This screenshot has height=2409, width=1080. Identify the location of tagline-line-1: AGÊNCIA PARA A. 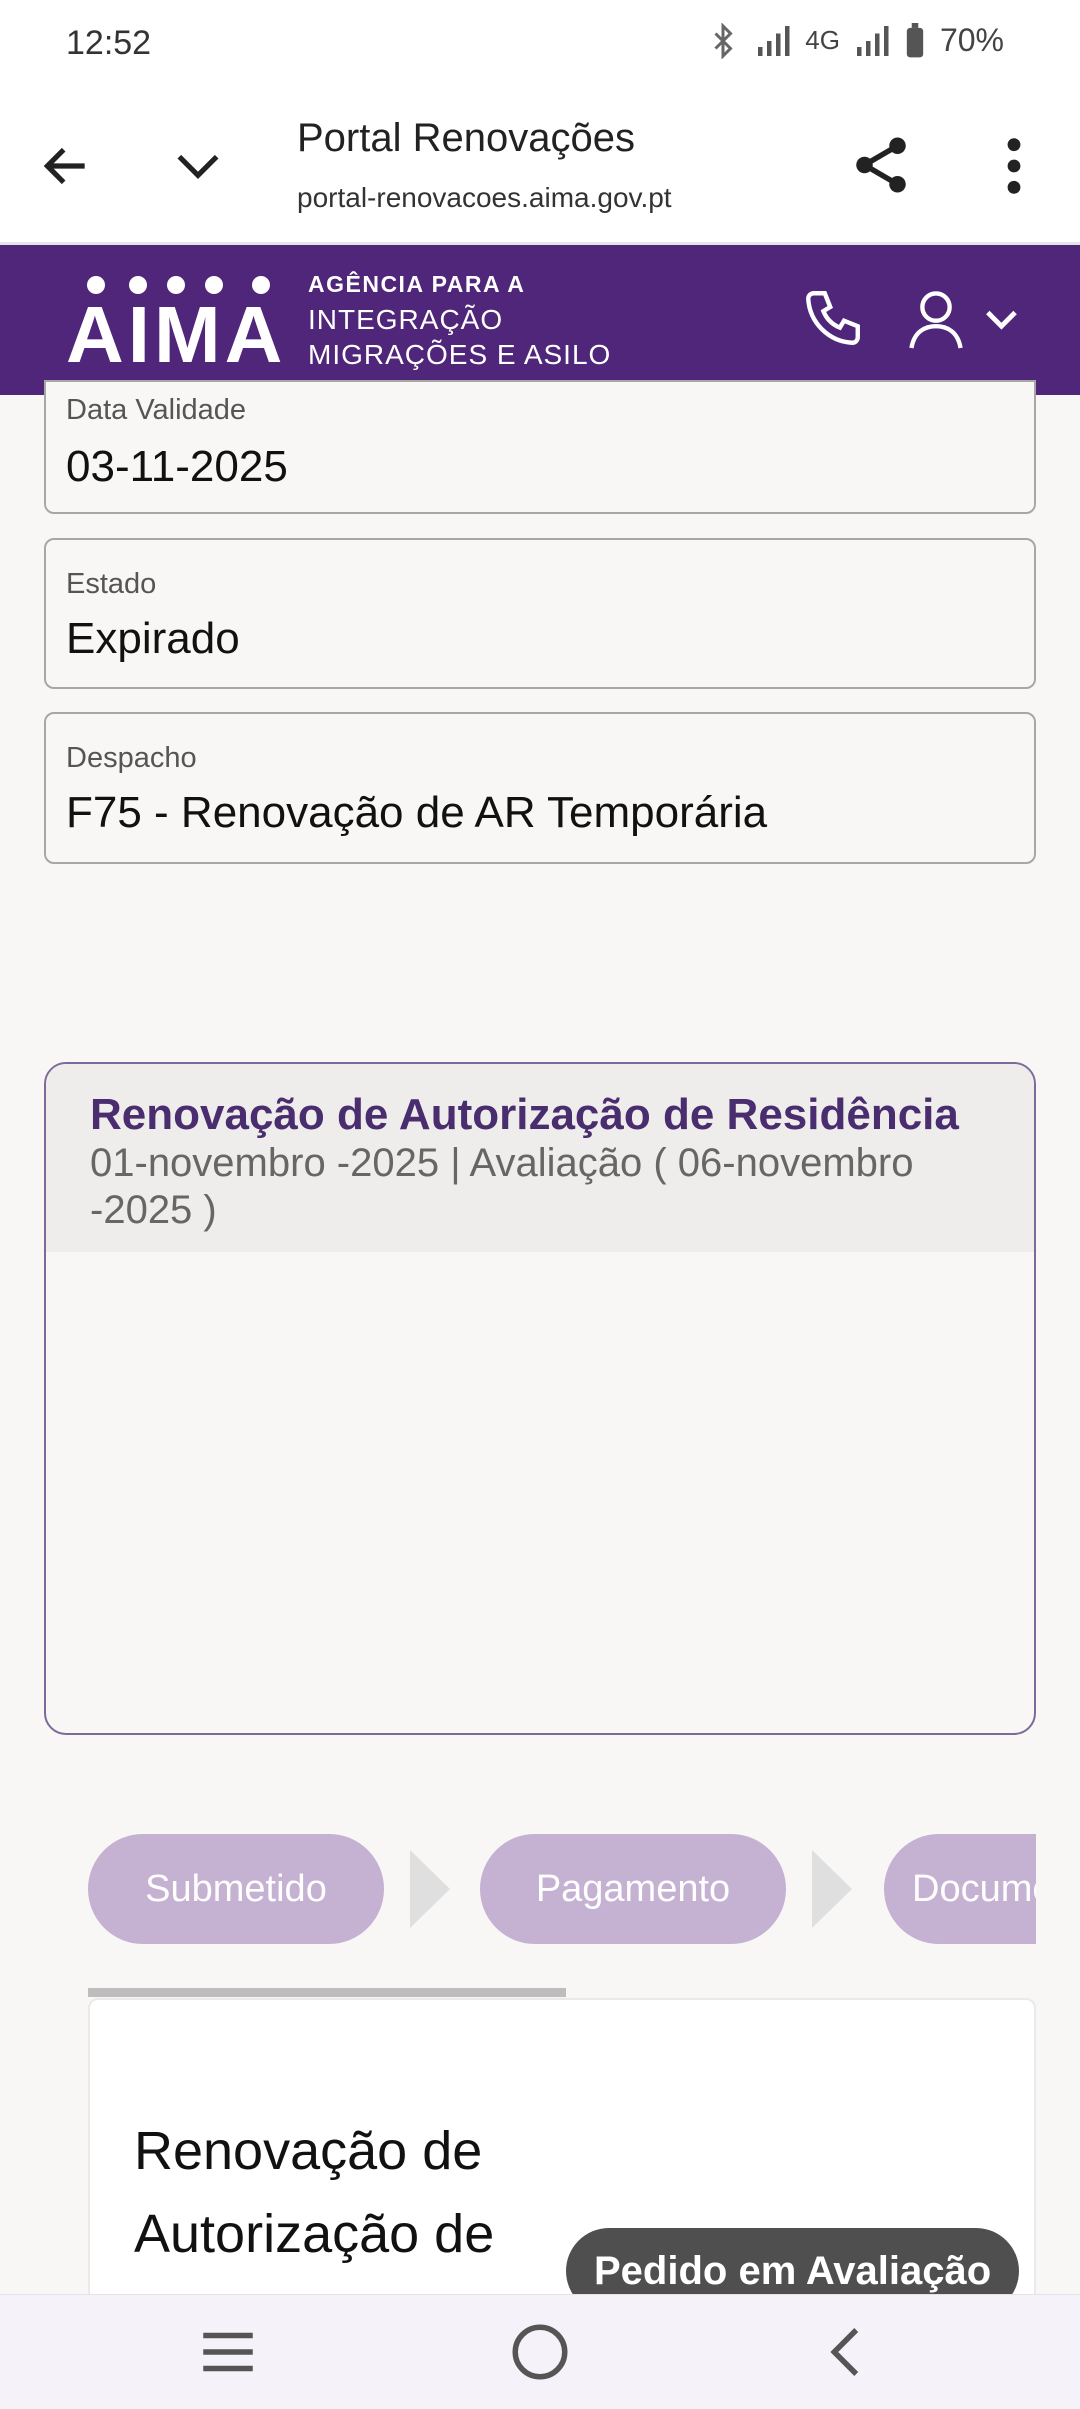
(417, 284).